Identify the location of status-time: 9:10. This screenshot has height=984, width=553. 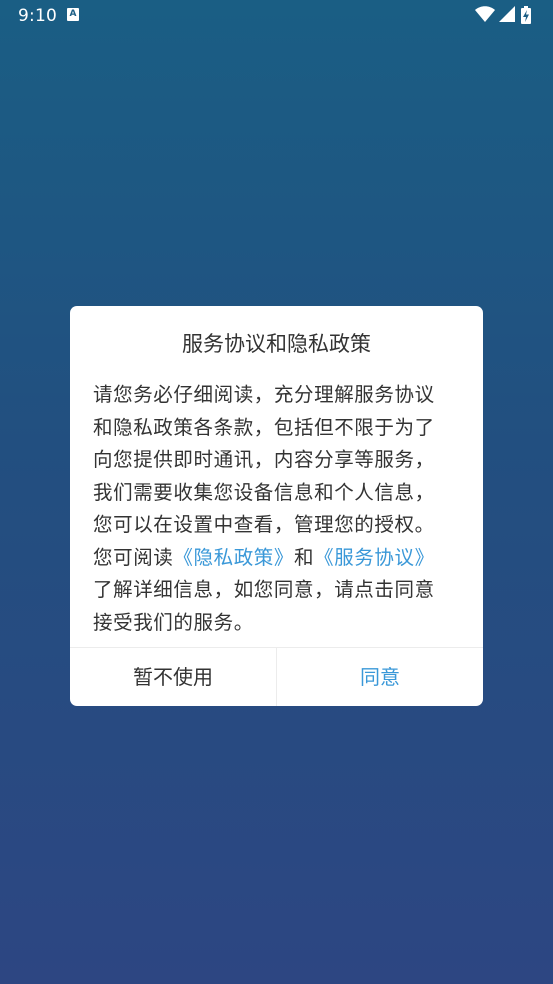
(37, 16).